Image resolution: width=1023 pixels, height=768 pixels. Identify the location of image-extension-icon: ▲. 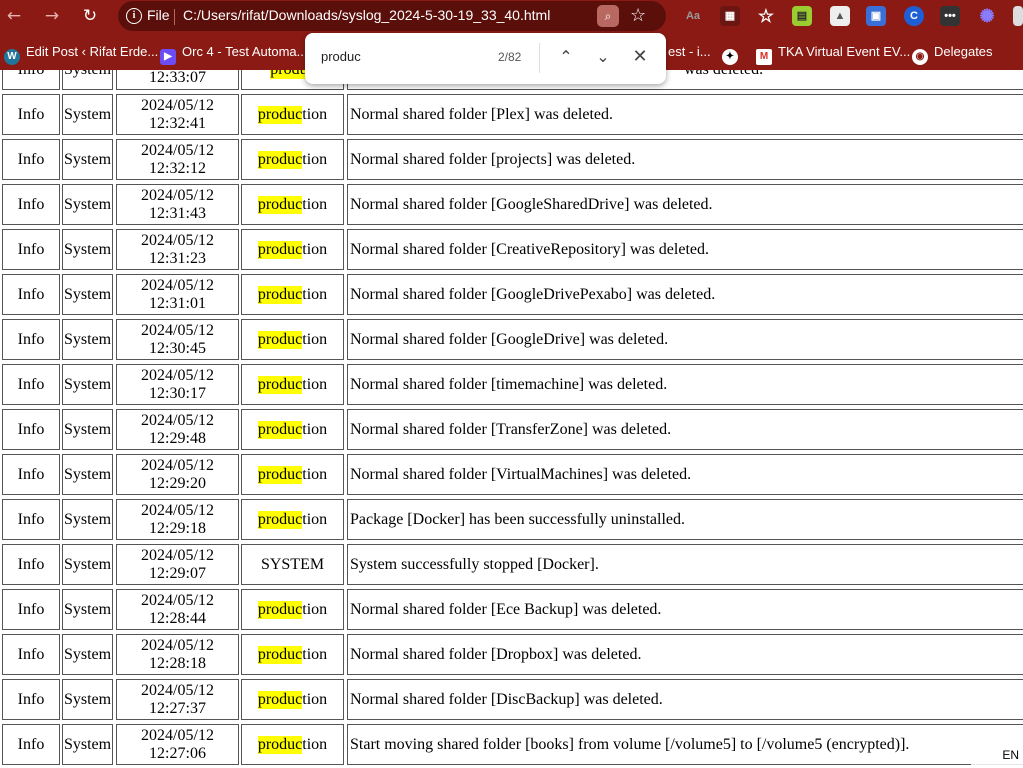
(840, 16).